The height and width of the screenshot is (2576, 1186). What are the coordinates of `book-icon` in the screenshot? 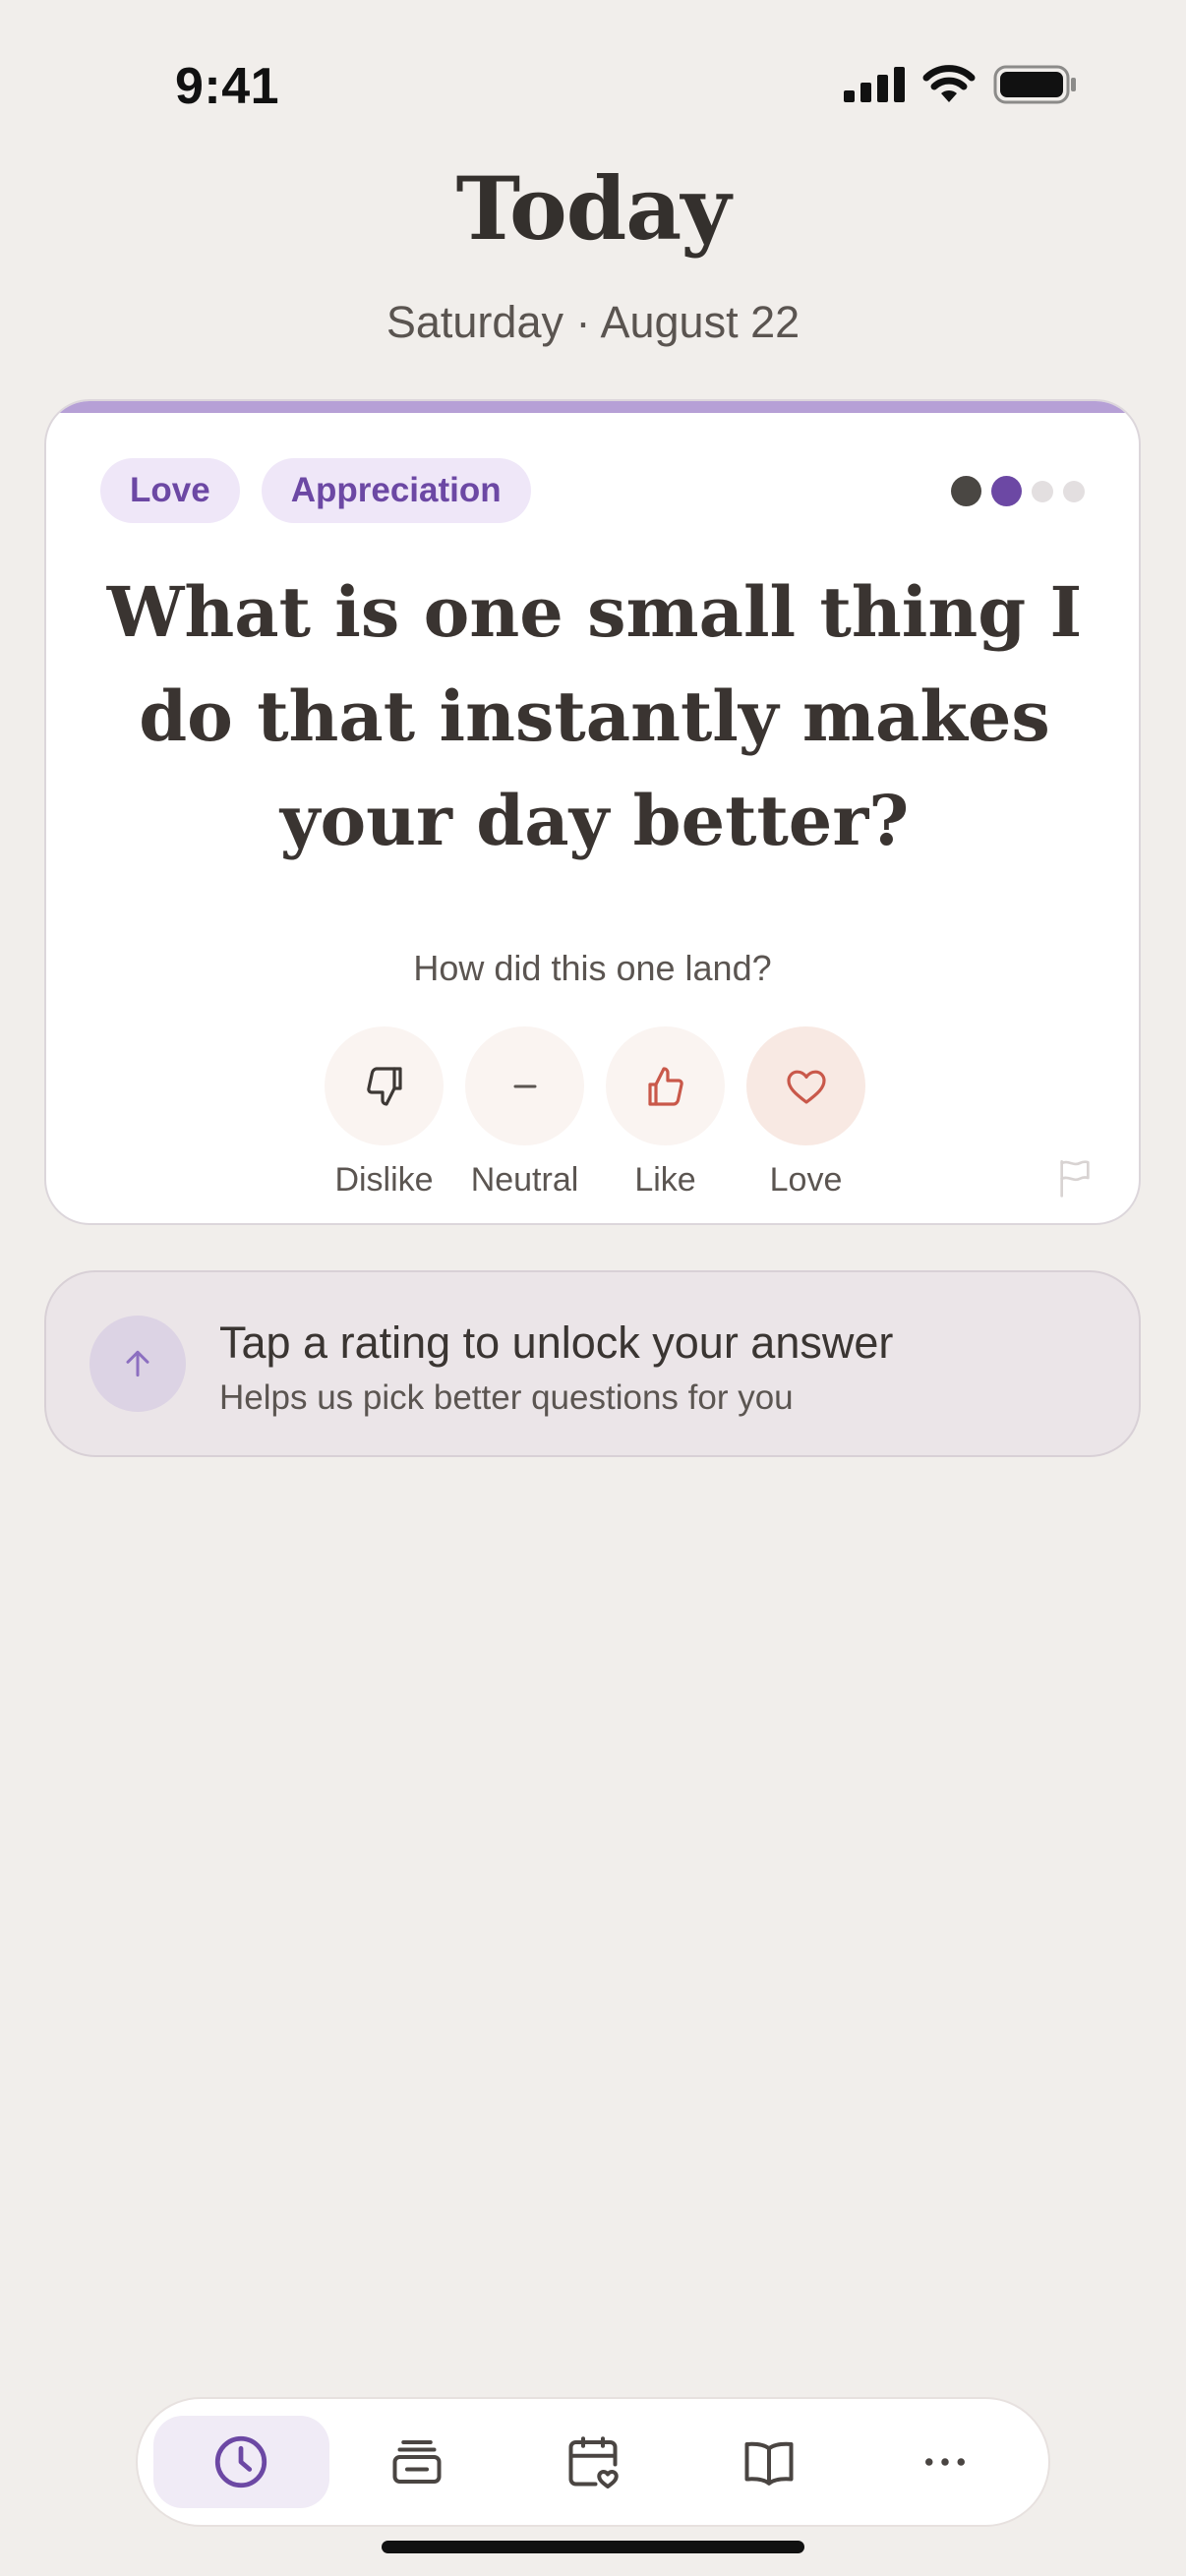 It's located at (769, 2463).